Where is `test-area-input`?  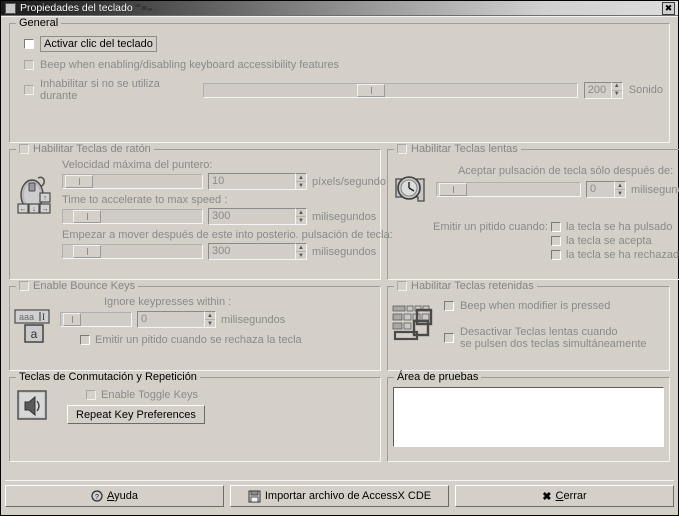 test-area-input is located at coordinates (528, 417).